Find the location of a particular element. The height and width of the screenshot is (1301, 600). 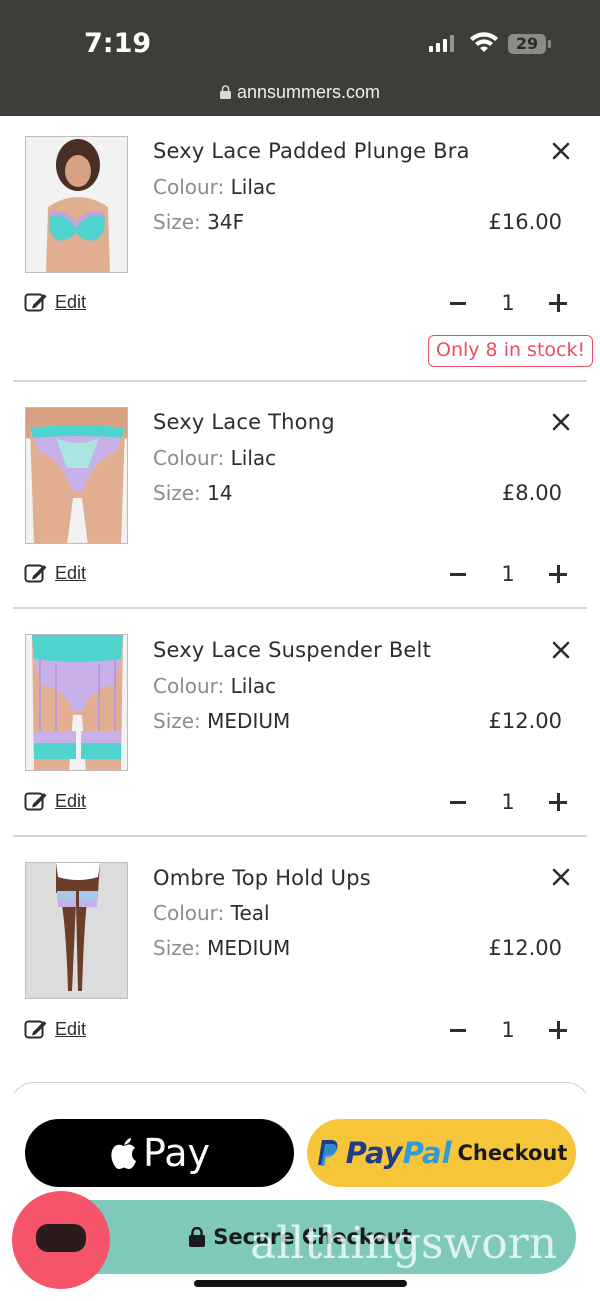

product-image is located at coordinates (76, 930).